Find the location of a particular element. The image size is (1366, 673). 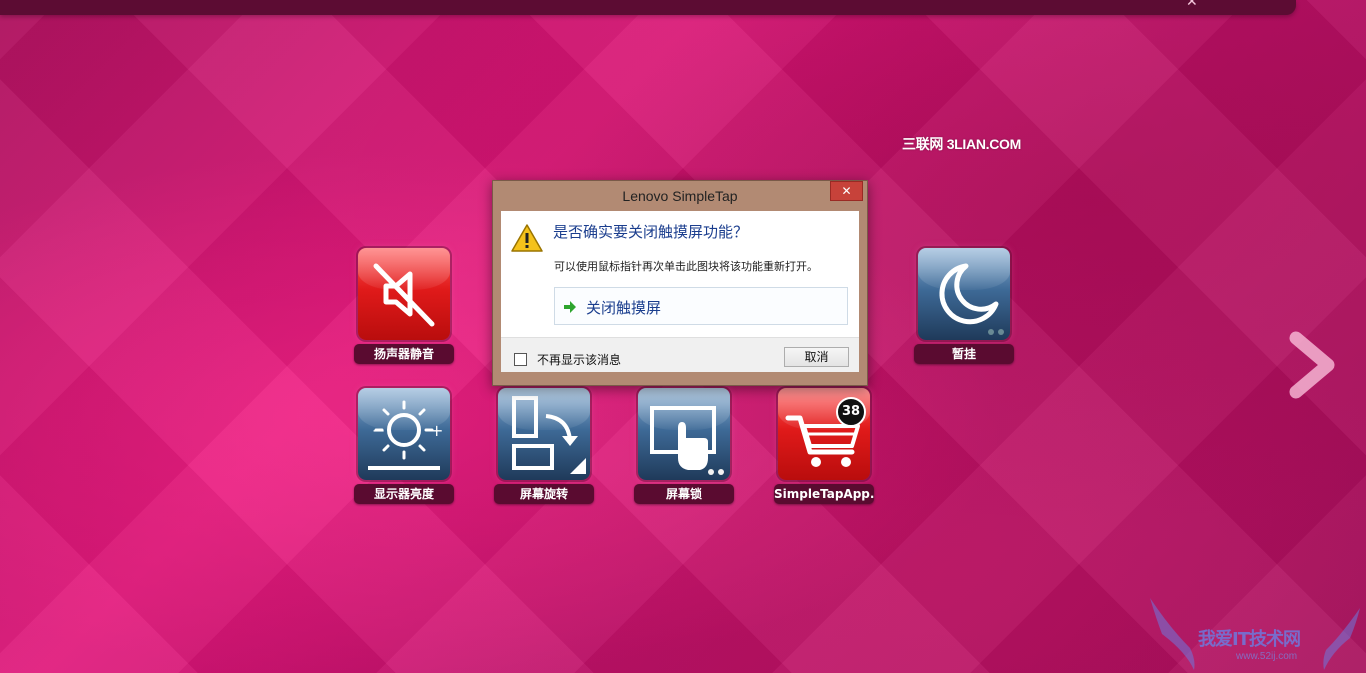

dont-show-checkbox is located at coordinates (520, 359).